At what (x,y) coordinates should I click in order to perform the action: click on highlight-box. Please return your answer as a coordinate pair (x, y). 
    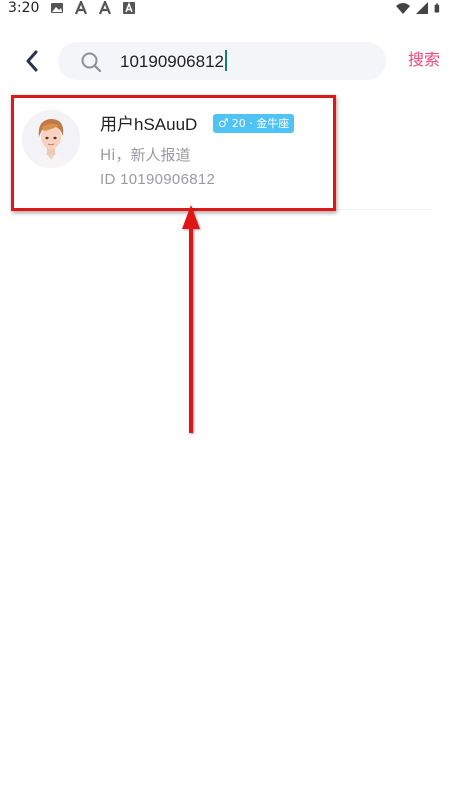
    Looking at the image, I should click on (173, 153).